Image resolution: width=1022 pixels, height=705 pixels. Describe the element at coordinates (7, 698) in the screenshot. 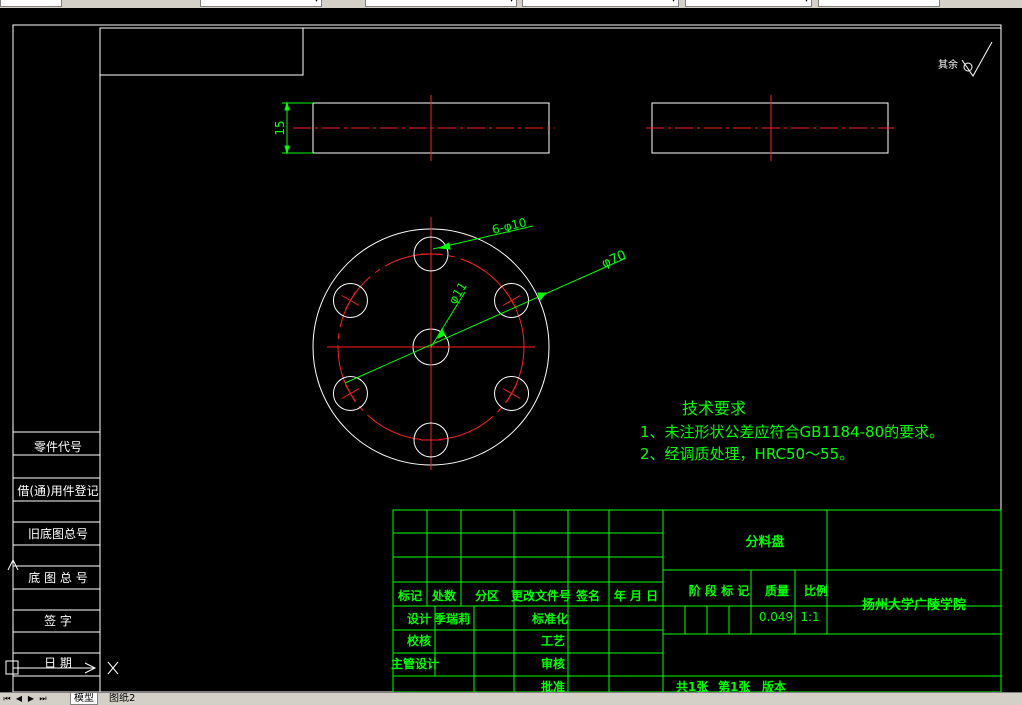

I see `first-tab-icon: ⏮` at that location.